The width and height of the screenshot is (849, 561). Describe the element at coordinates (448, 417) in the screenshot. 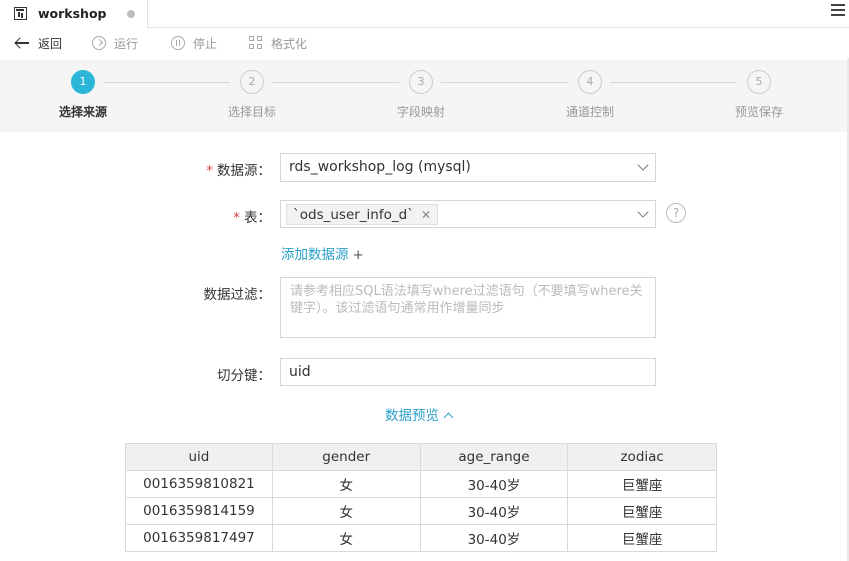

I see `chevron-up-icon` at that location.